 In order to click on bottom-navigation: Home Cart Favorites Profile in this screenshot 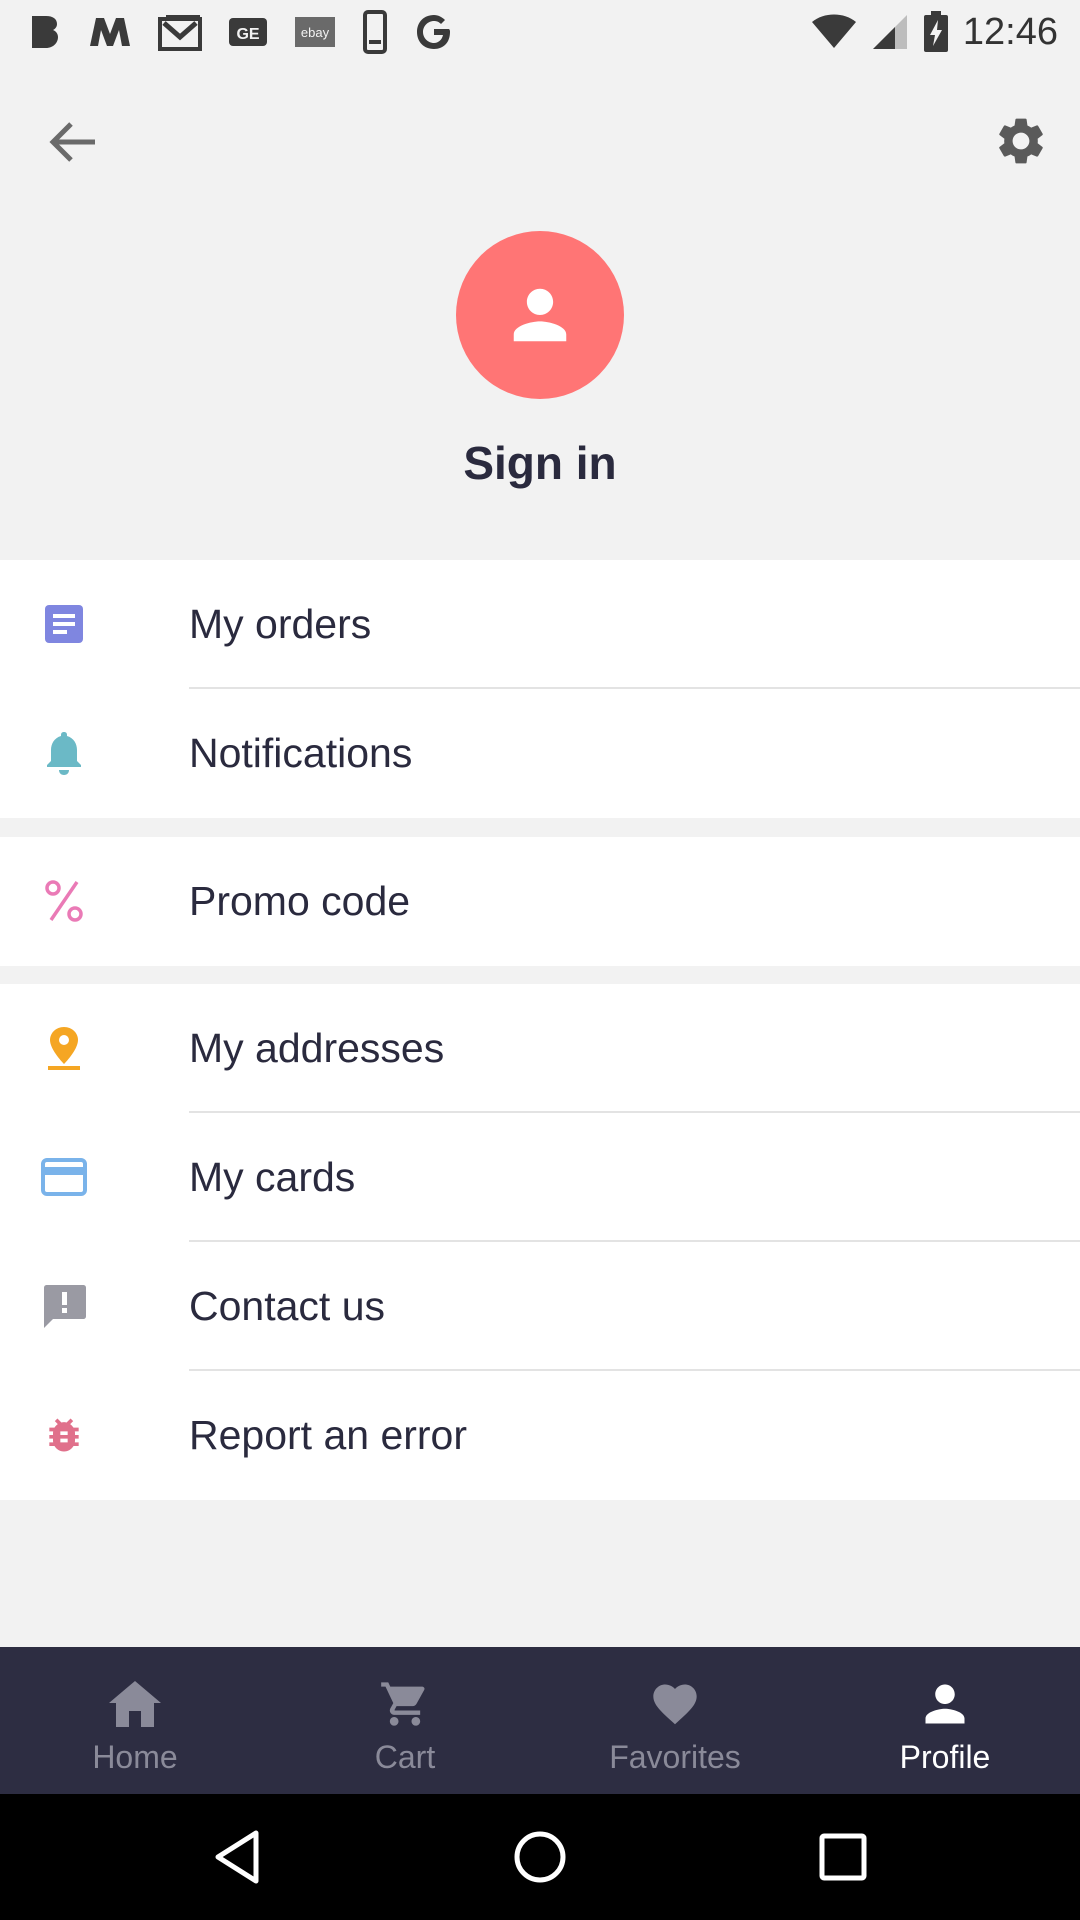, I will do `click(540, 1720)`.